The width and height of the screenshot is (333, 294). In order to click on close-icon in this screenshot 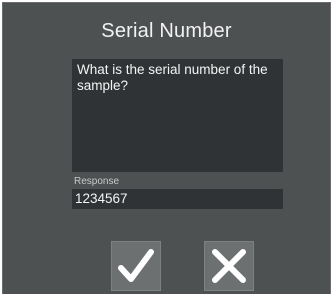, I will do `click(229, 266)`.